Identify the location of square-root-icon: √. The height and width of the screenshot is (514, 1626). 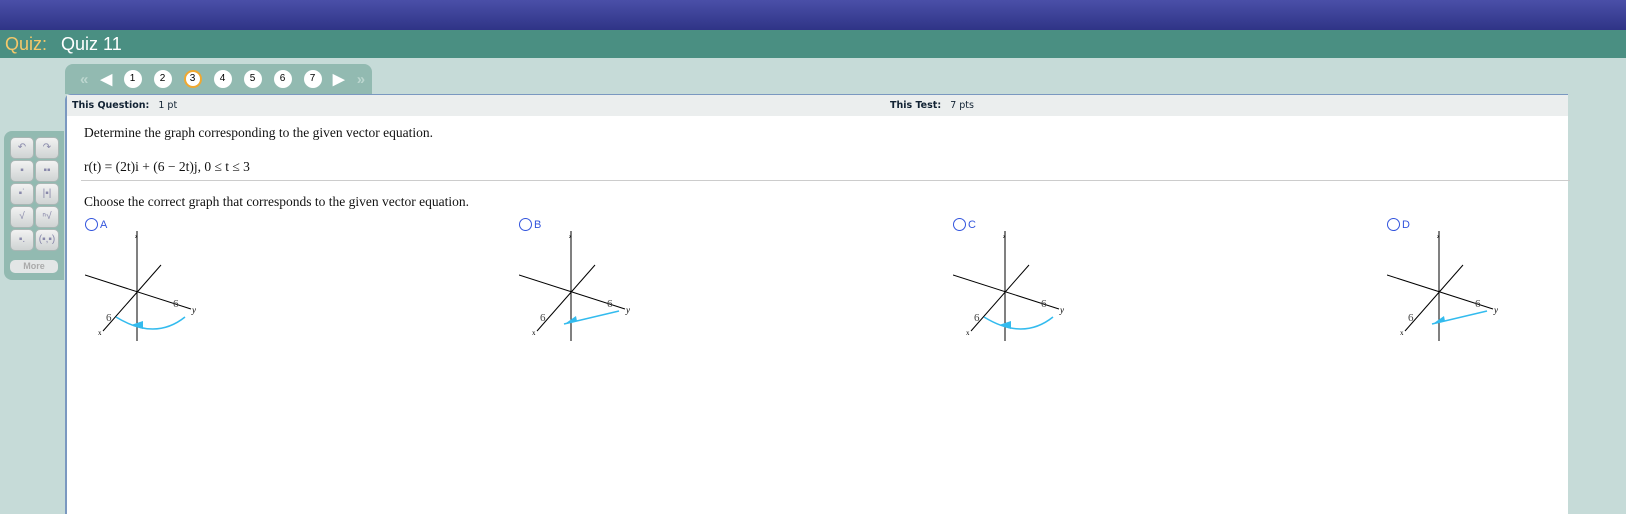
(22, 217).